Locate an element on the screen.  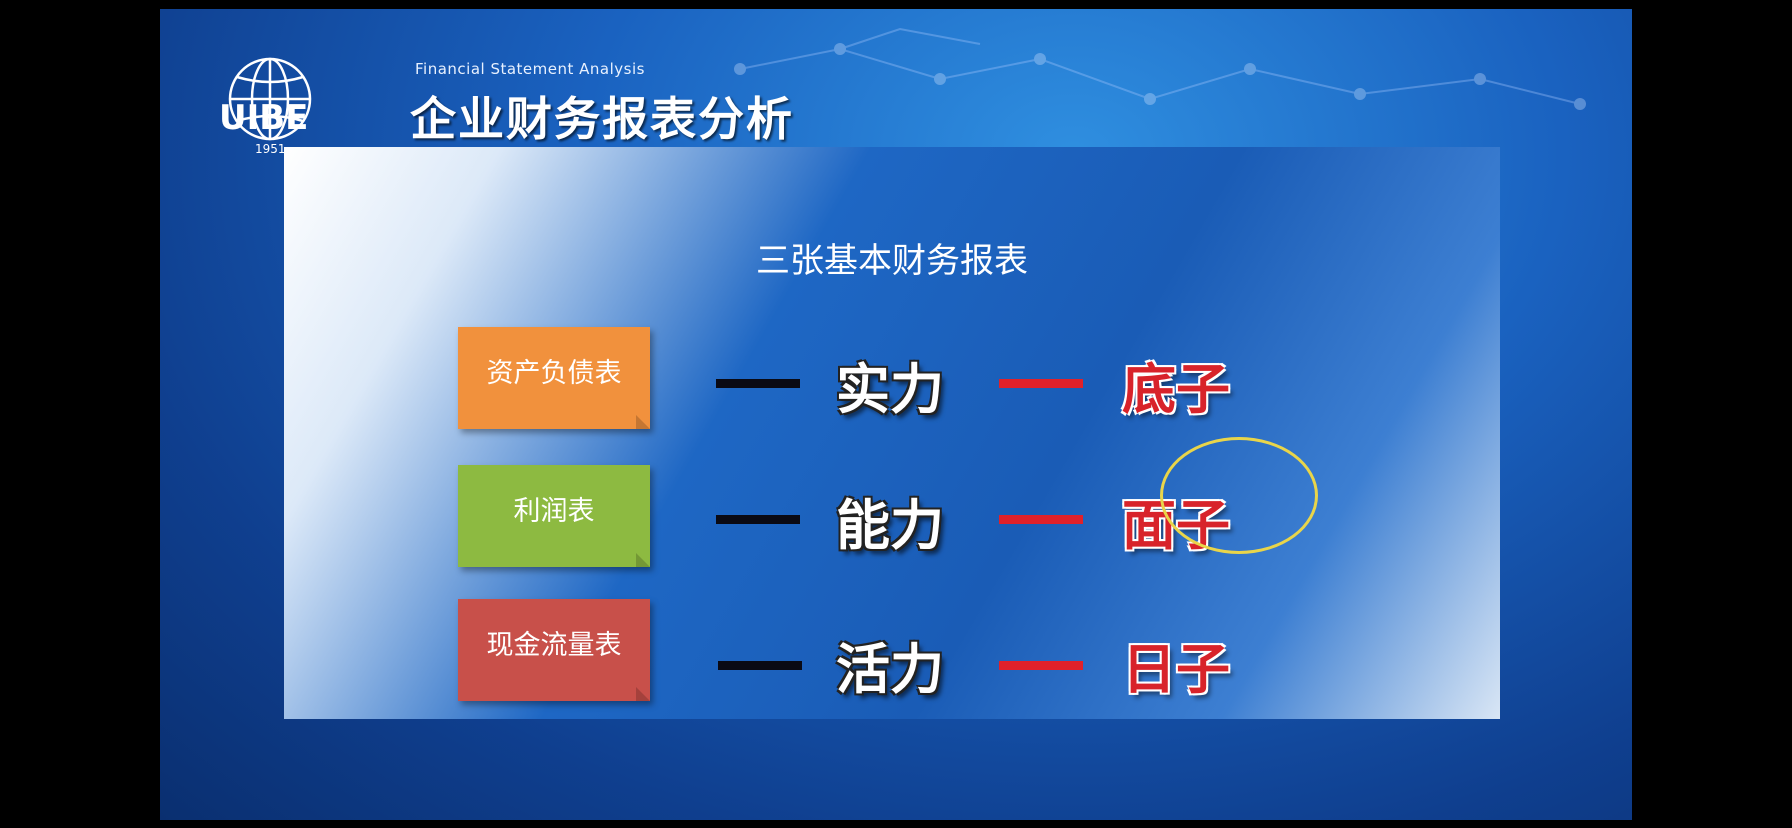
statement-label: 现金流量表 is located at coordinates (554, 645).